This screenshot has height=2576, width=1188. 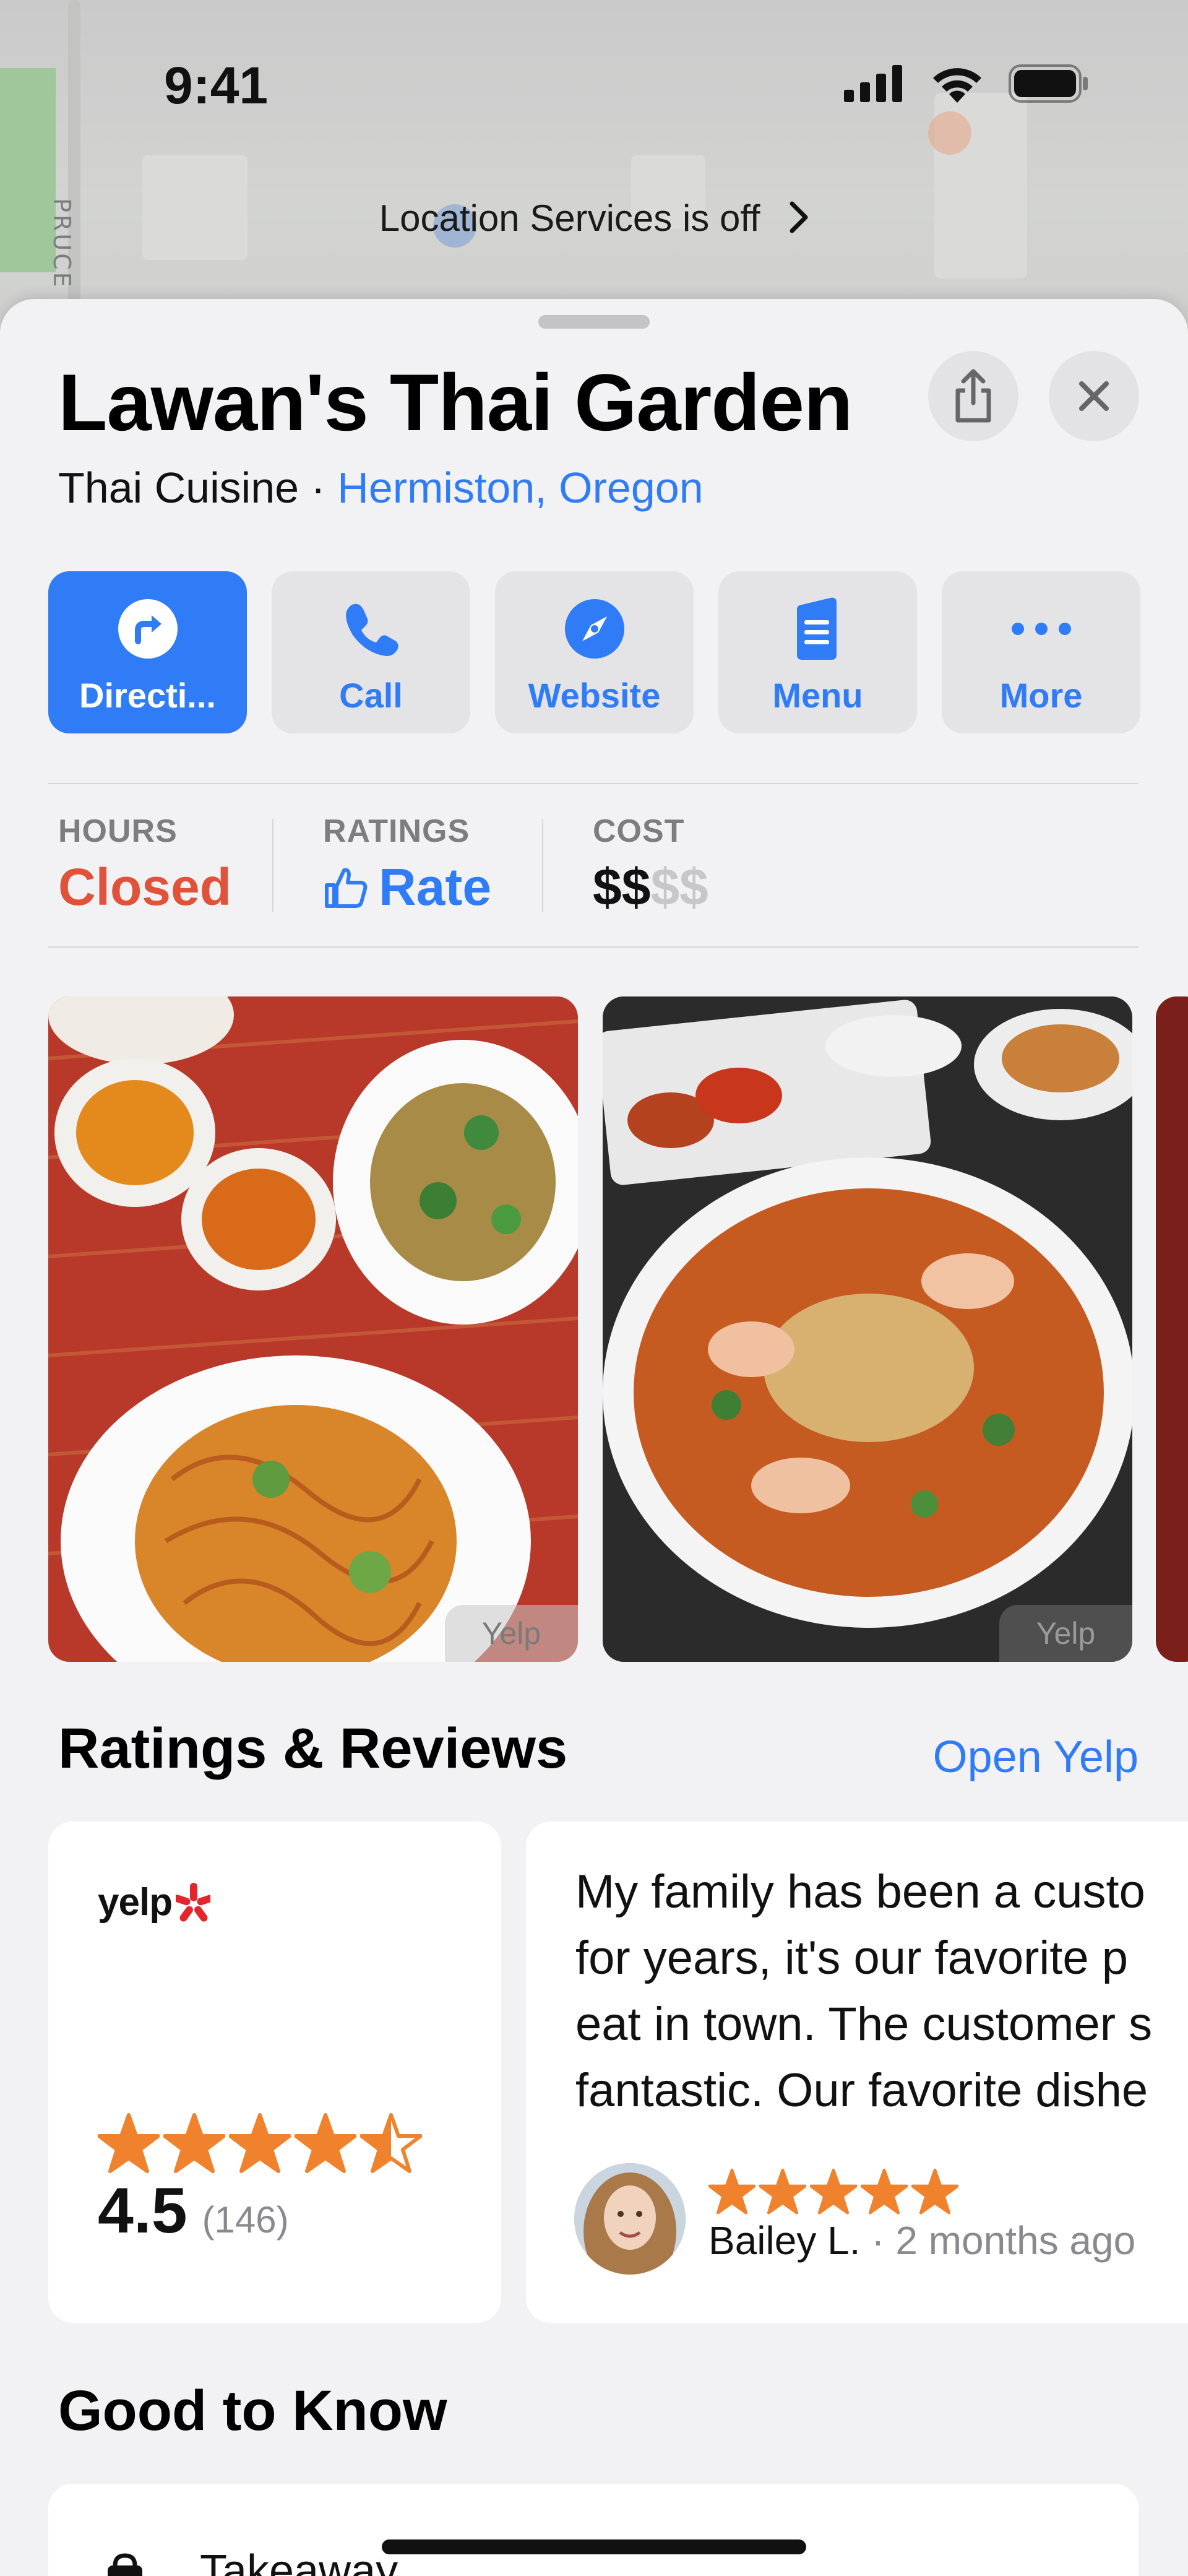 I want to click on review-line: fantastic. Our favorite dishe, so click(x=861, y=2090).